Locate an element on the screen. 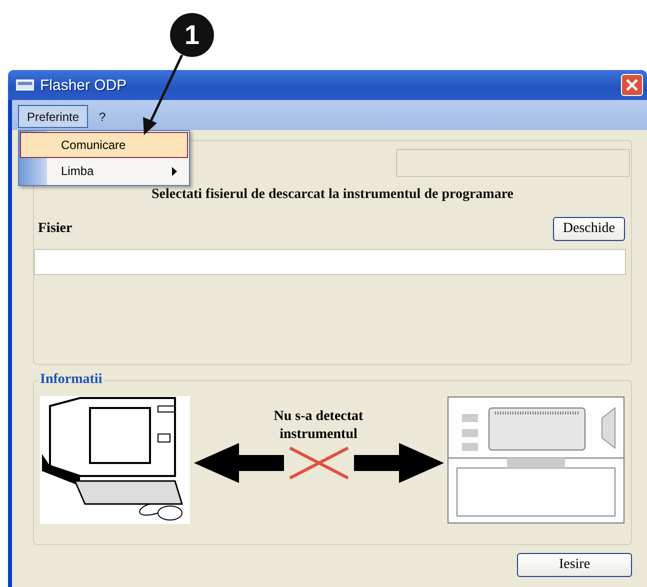 This screenshot has height=587, width=647. cross-icon is located at coordinates (319, 463).